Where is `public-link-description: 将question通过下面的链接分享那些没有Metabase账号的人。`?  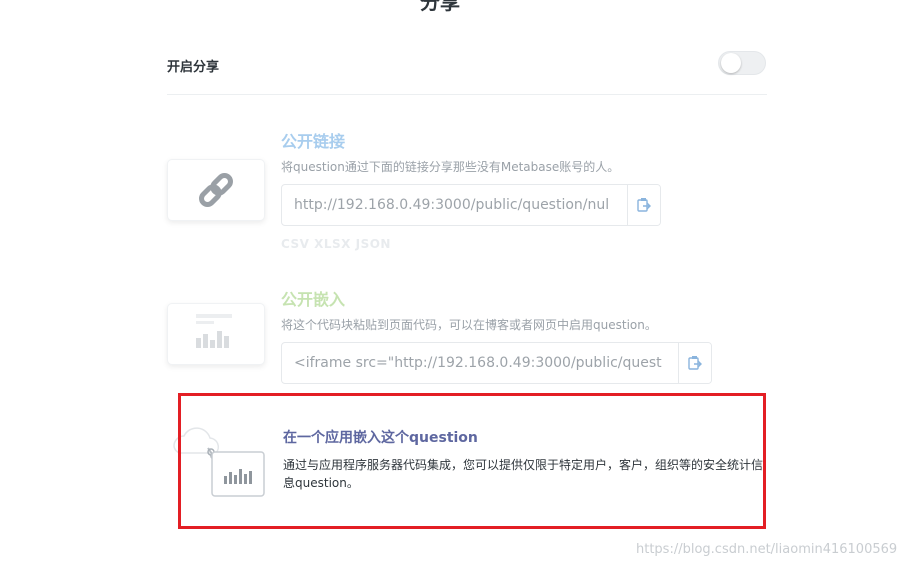
public-link-description: 将question通过下面的链接分享那些没有Metabase账号的人。 is located at coordinates (450, 167).